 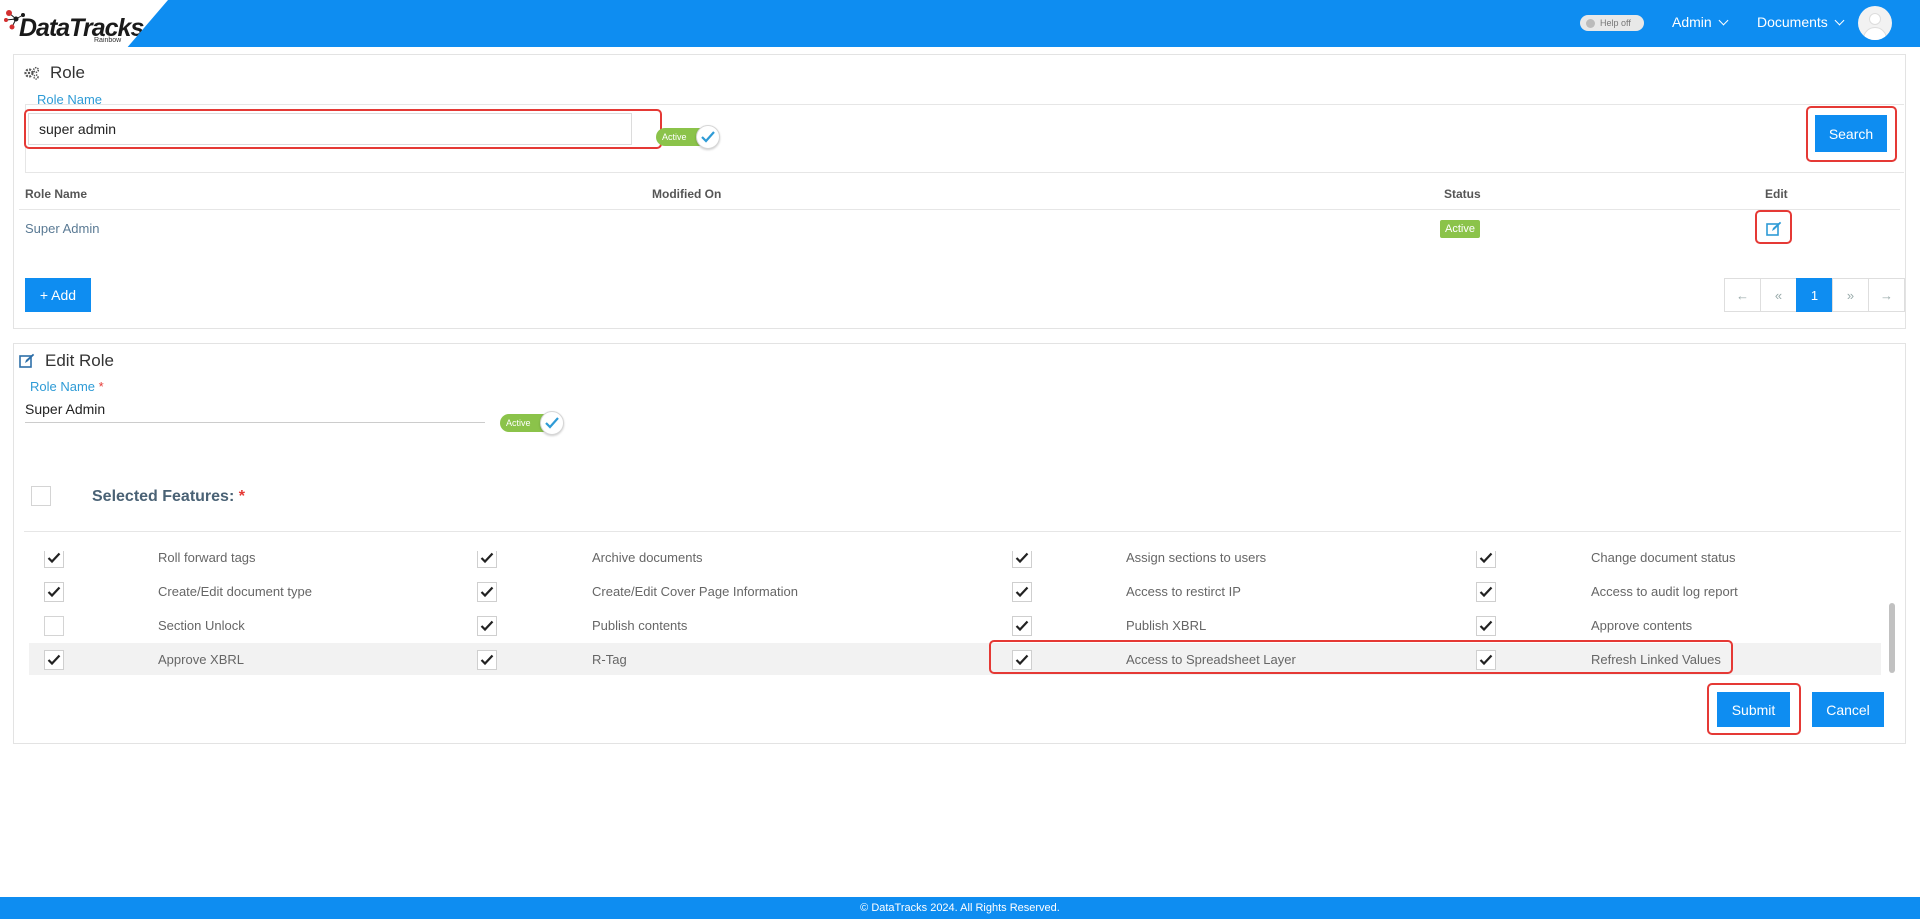 I want to click on footer: © DataTracks 2024. All Rights Reserved., so click(x=960, y=908).